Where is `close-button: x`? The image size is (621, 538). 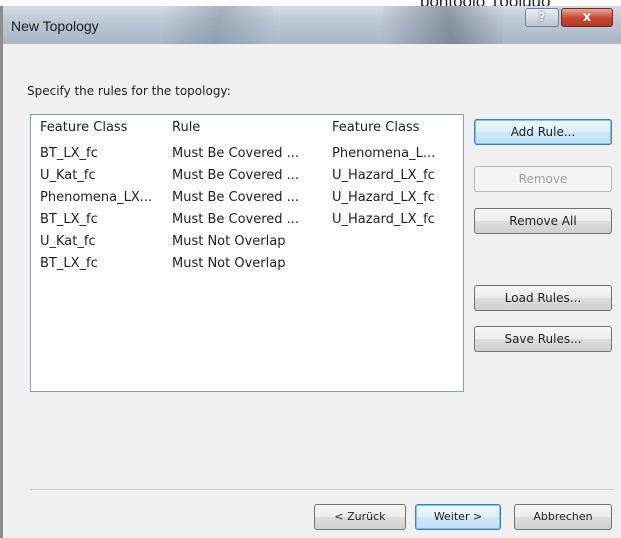 close-button: x is located at coordinates (587, 17).